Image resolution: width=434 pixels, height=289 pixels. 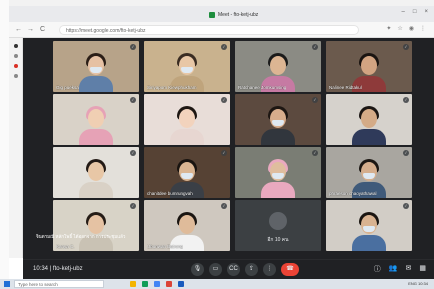 What do you see at coordinates (4, 144) in the screenshot?
I see `photo-frame-left` at bounding box center [4, 144].